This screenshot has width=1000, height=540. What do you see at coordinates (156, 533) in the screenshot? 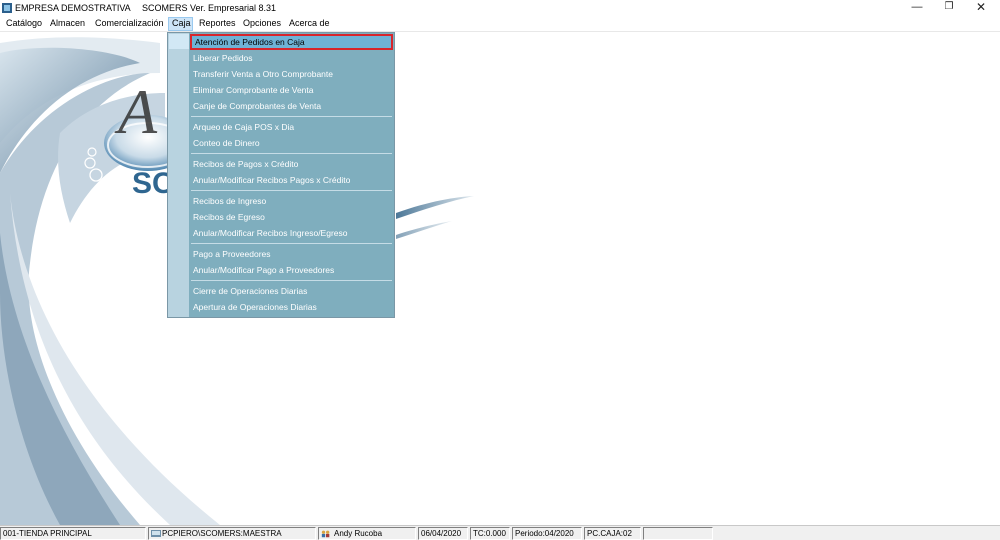
I see `database-icon` at bounding box center [156, 533].